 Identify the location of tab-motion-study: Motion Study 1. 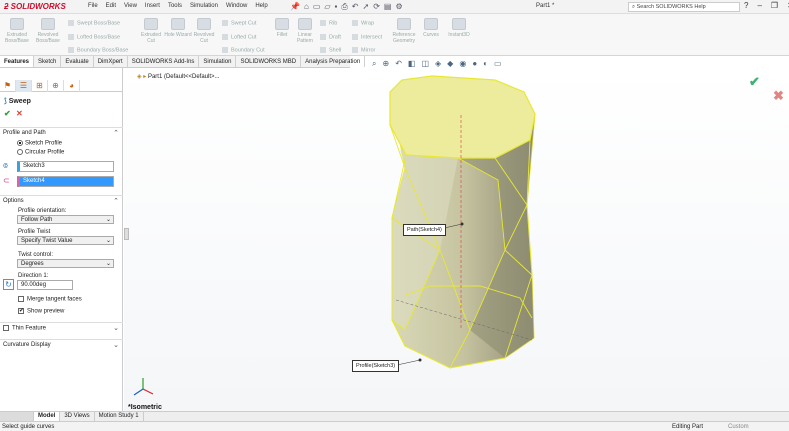
(119, 416).